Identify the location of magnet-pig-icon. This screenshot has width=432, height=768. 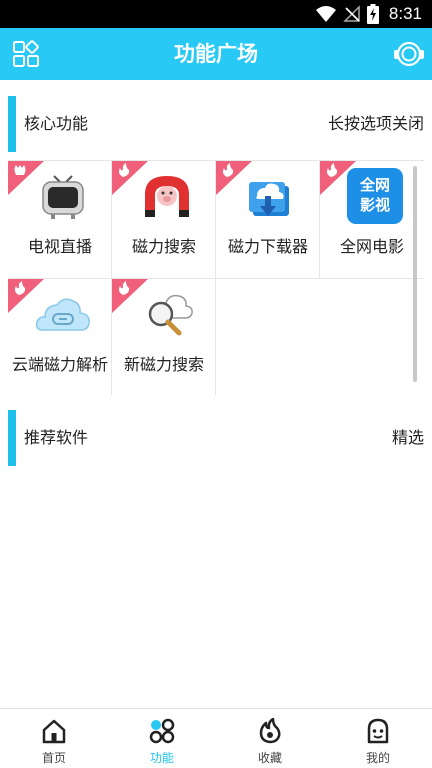
(167, 196).